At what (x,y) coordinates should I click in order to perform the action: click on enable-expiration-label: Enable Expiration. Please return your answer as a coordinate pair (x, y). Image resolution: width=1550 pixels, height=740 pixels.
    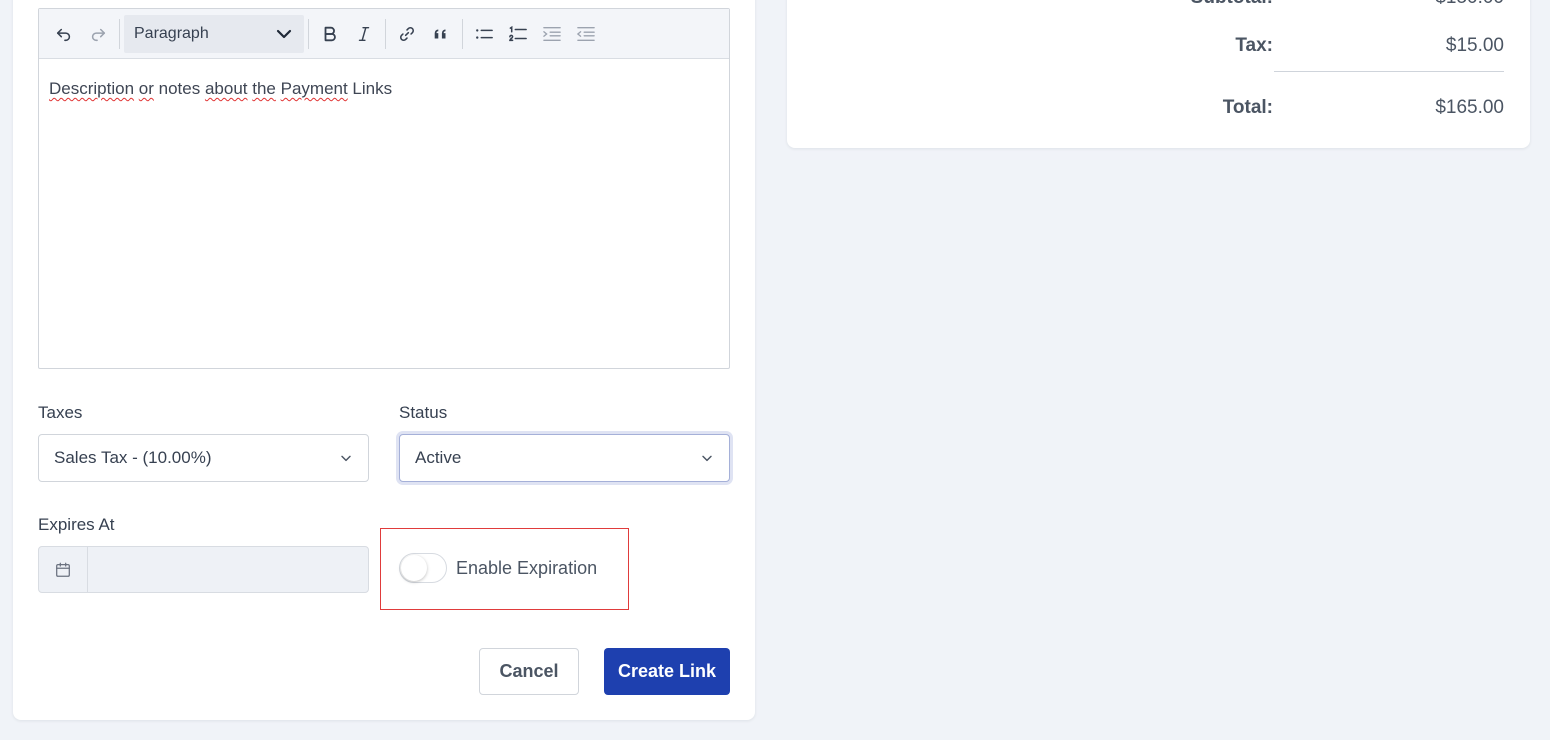
    Looking at the image, I should click on (527, 567).